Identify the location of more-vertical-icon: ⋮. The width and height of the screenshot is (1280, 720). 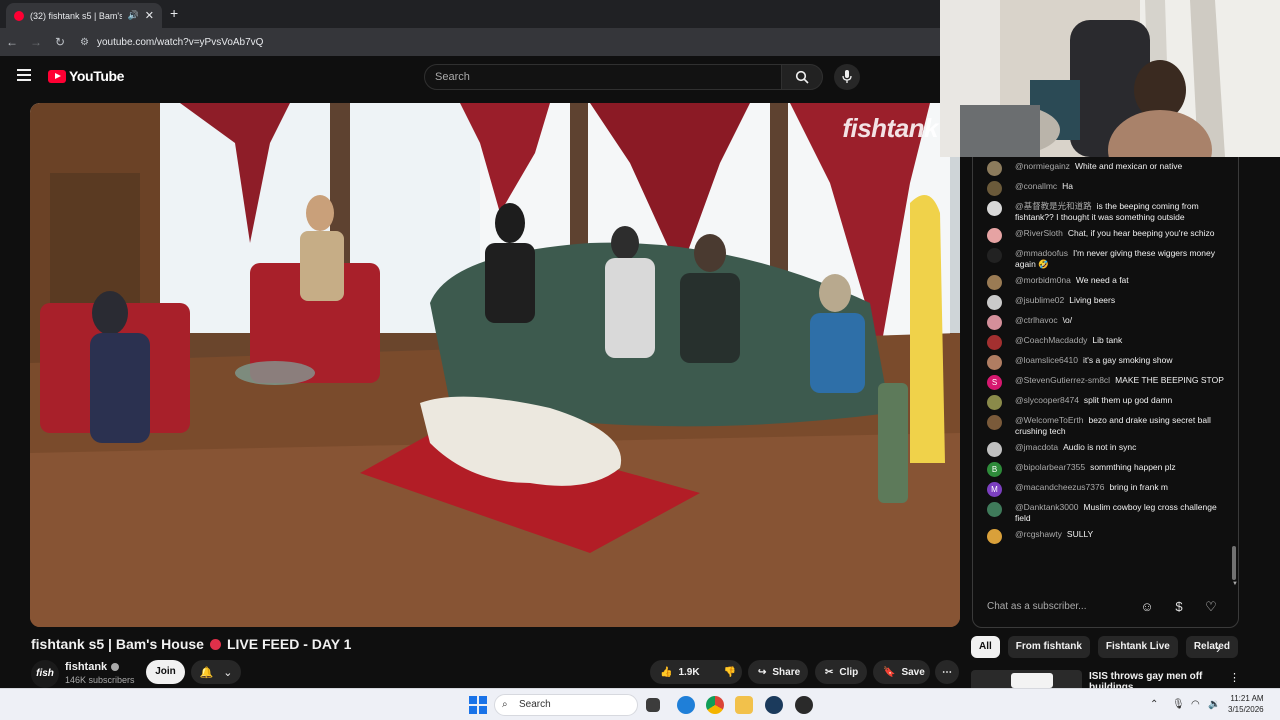
(1234, 677).